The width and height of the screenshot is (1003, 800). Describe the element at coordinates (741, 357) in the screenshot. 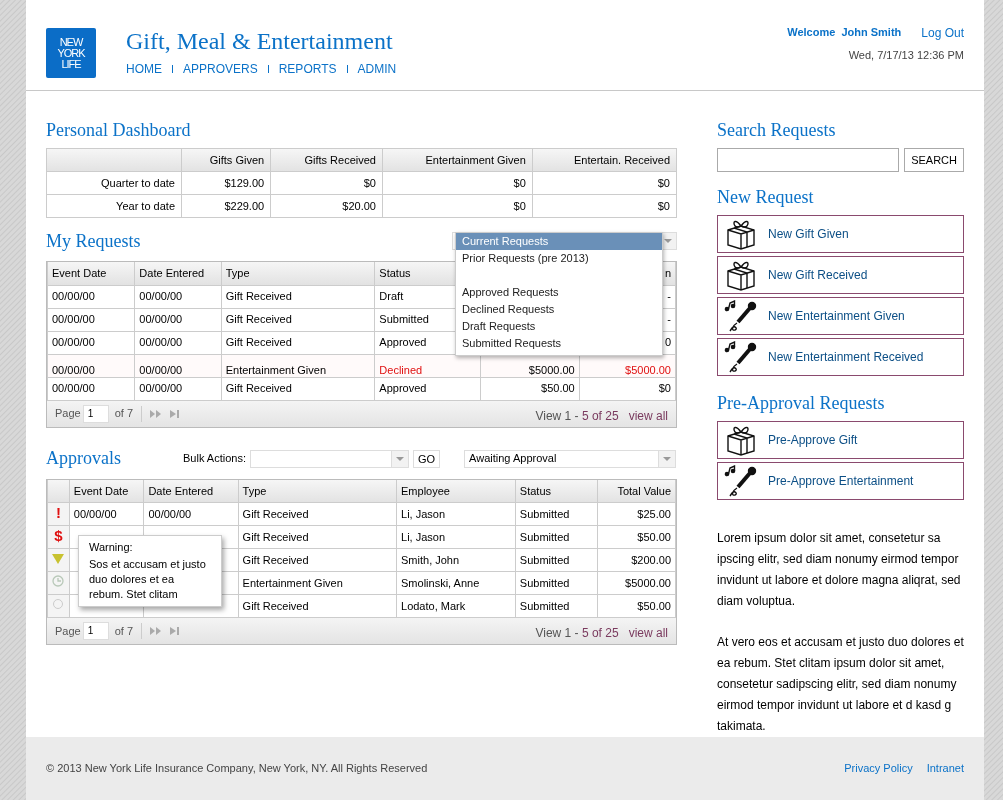

I see `microphone-icon` at that location.